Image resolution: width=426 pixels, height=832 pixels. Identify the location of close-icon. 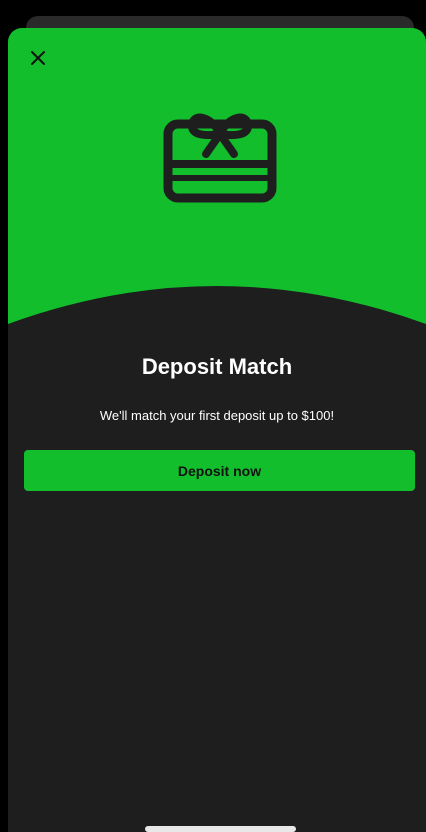
(38, 58).